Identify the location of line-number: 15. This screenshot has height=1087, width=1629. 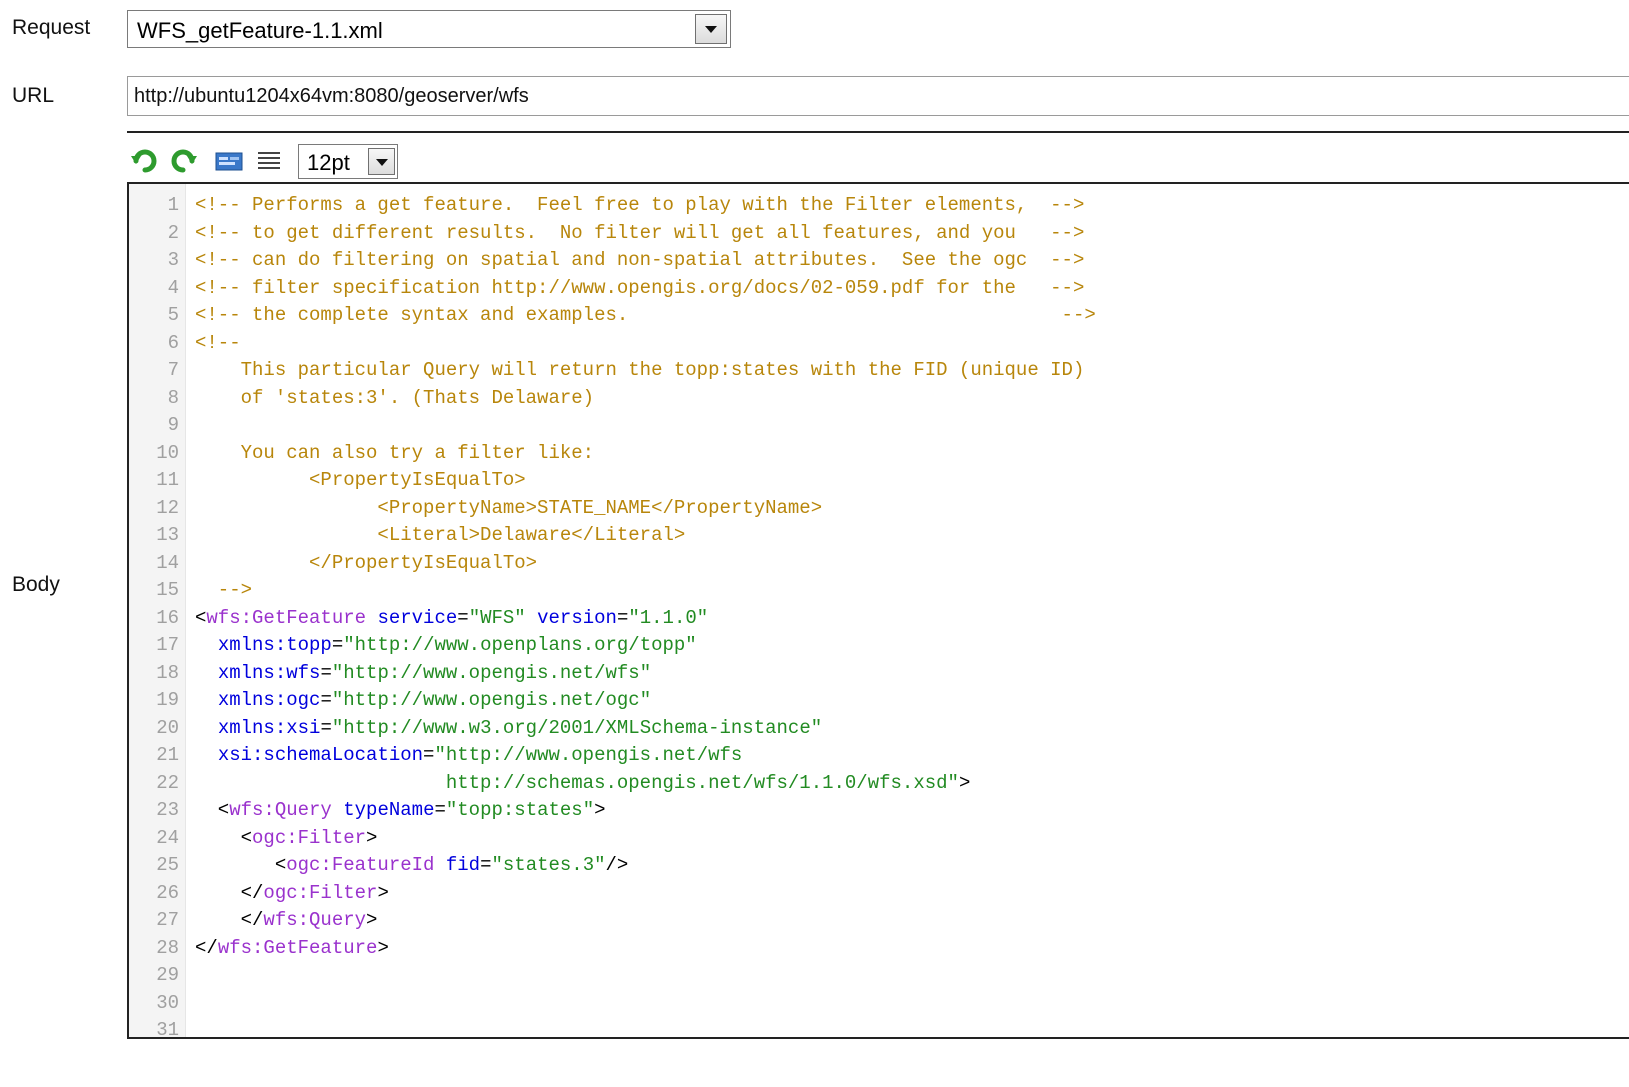
(167, 590).